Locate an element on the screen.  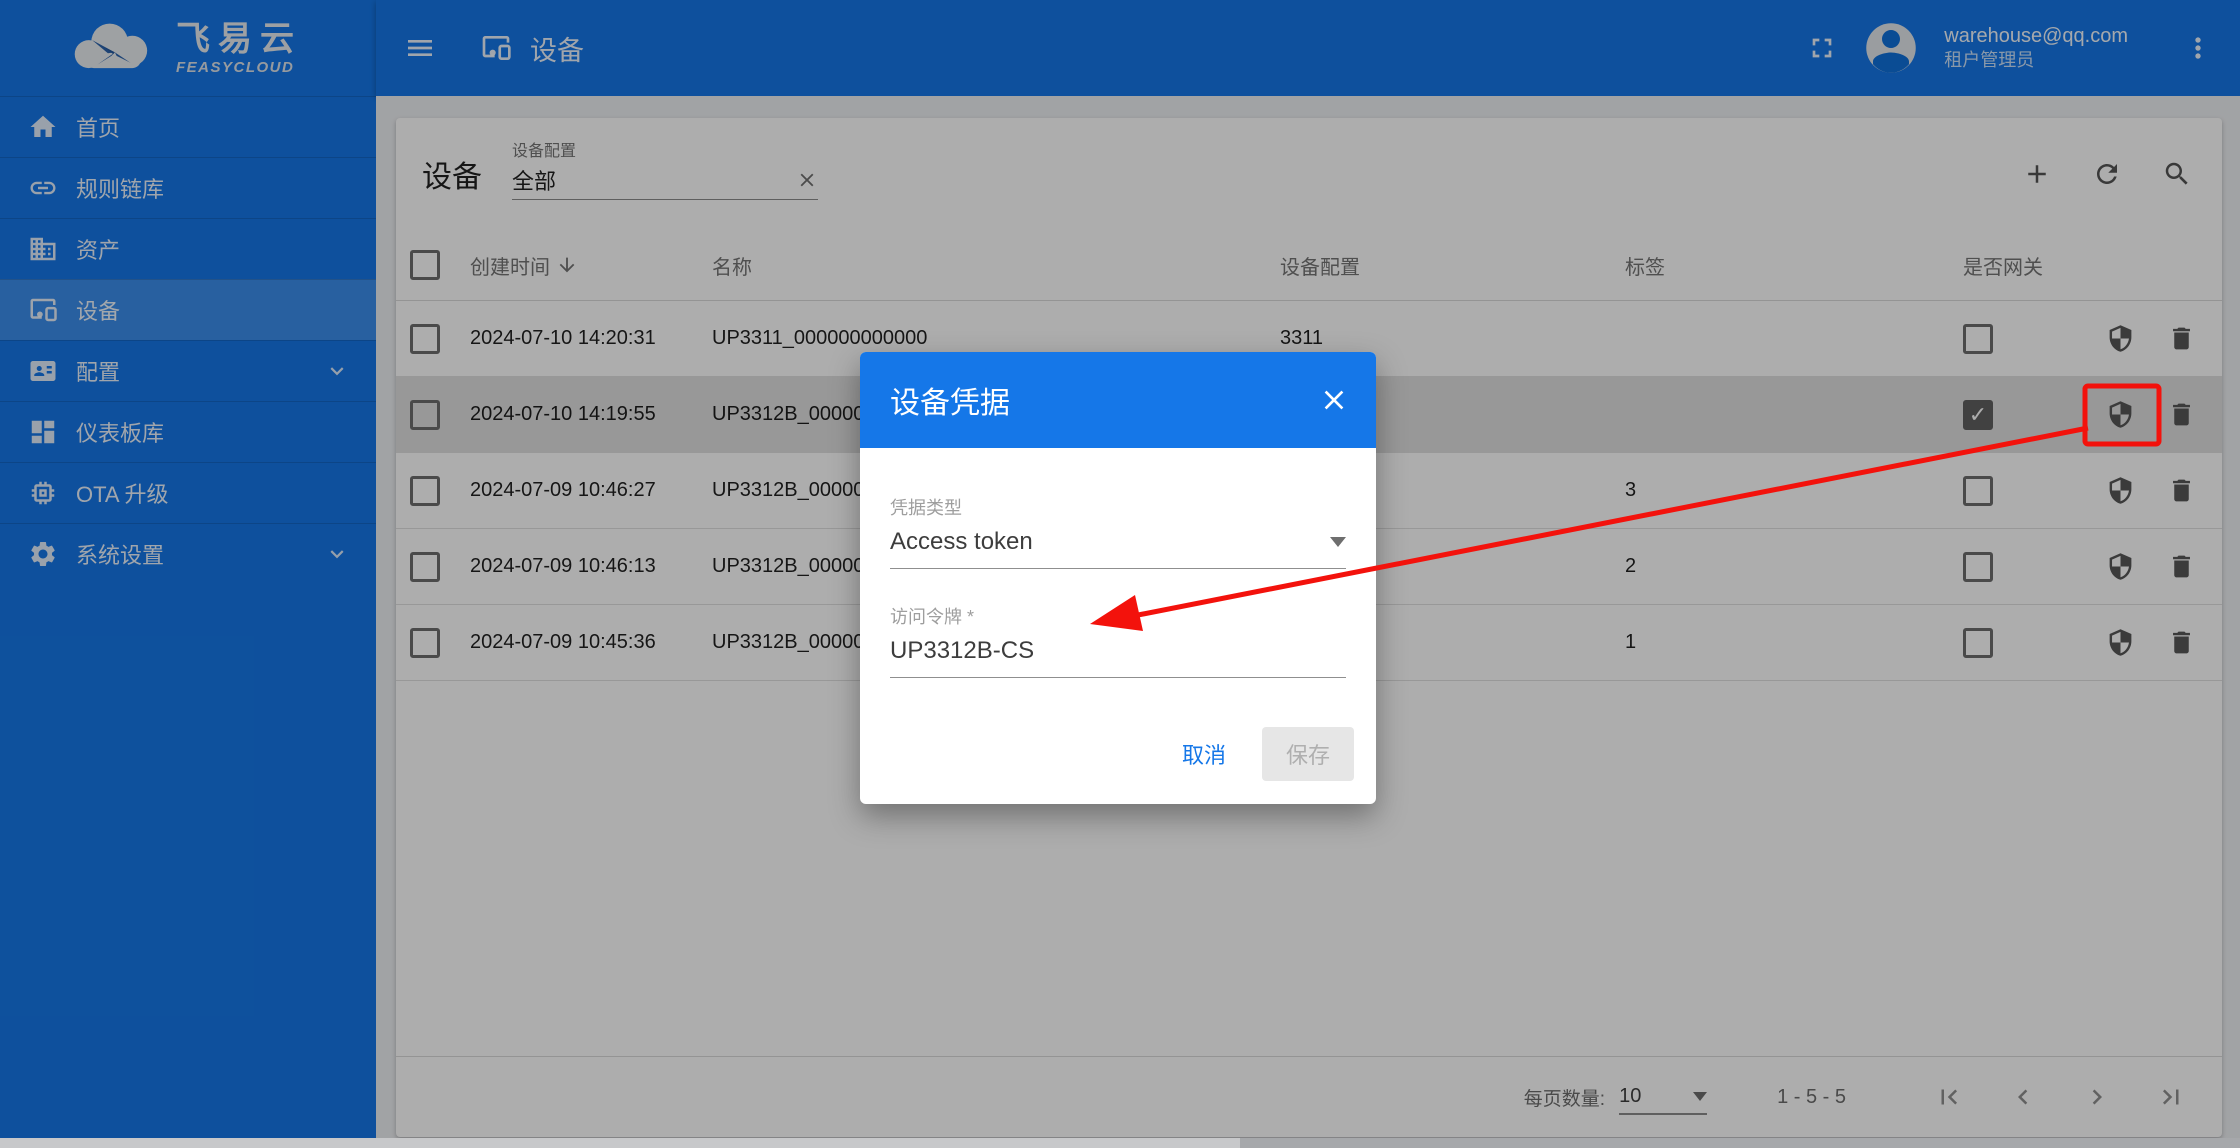
credential-type-select: Access token is located at coordinates (1118, 548).